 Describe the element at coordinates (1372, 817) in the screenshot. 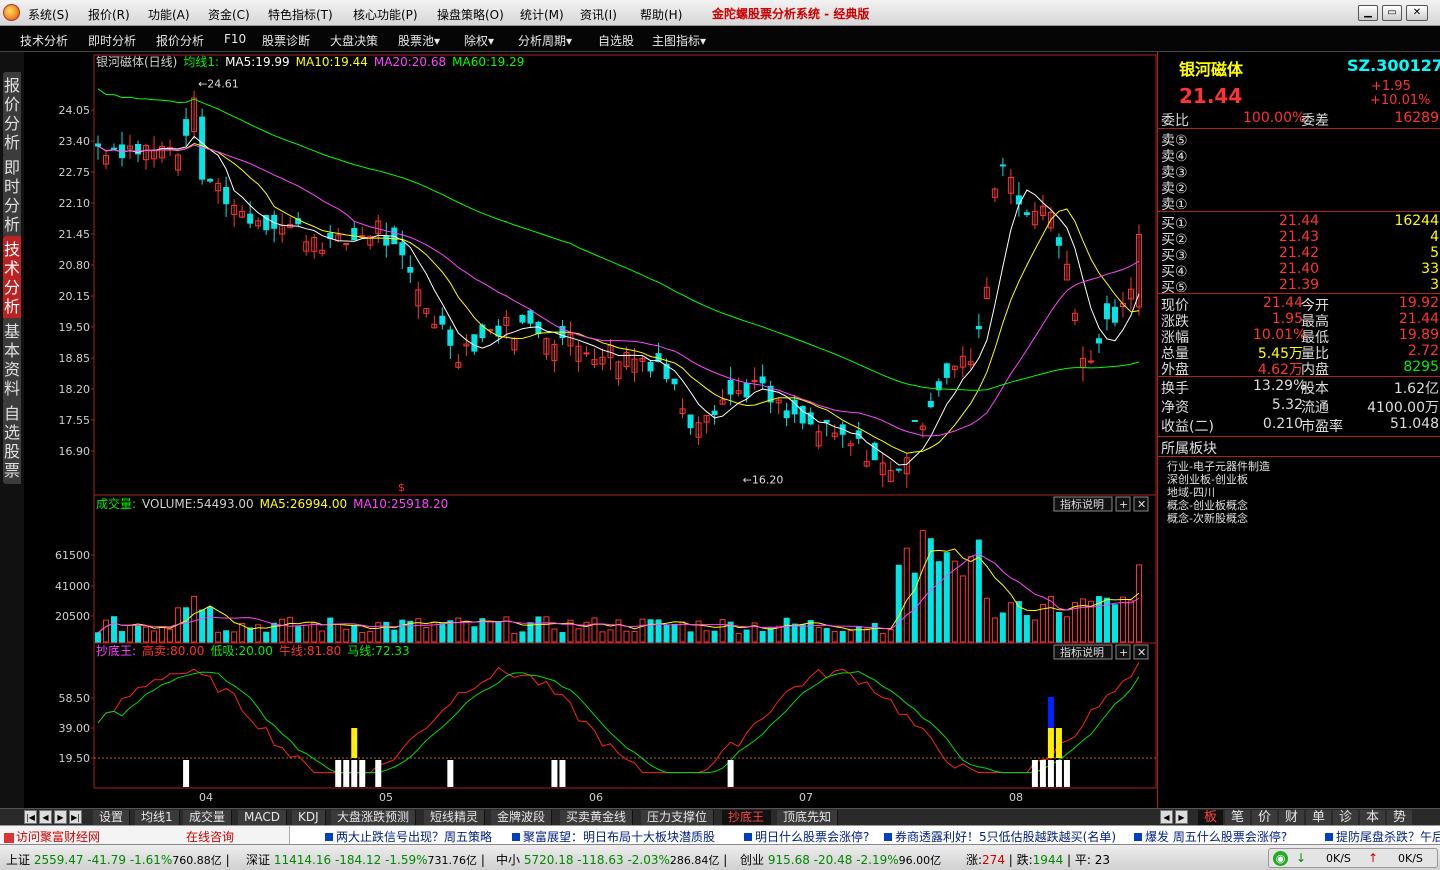

I see `right-tab-6: 本` at that location.